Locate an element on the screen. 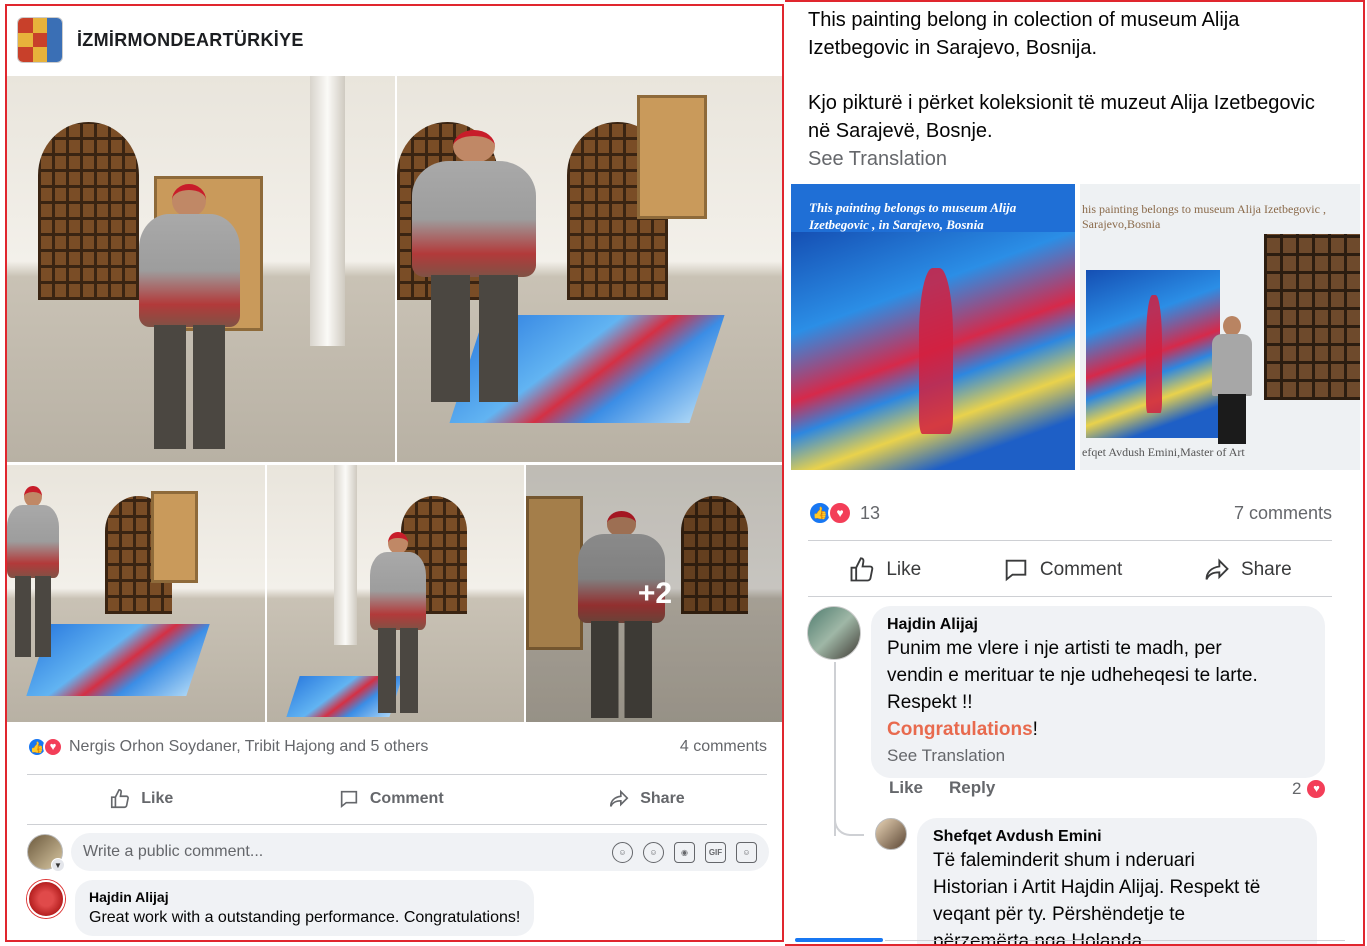 The image size is (1367, 946). more-photos-overlay: +2 is located at coordinates (654, 593).